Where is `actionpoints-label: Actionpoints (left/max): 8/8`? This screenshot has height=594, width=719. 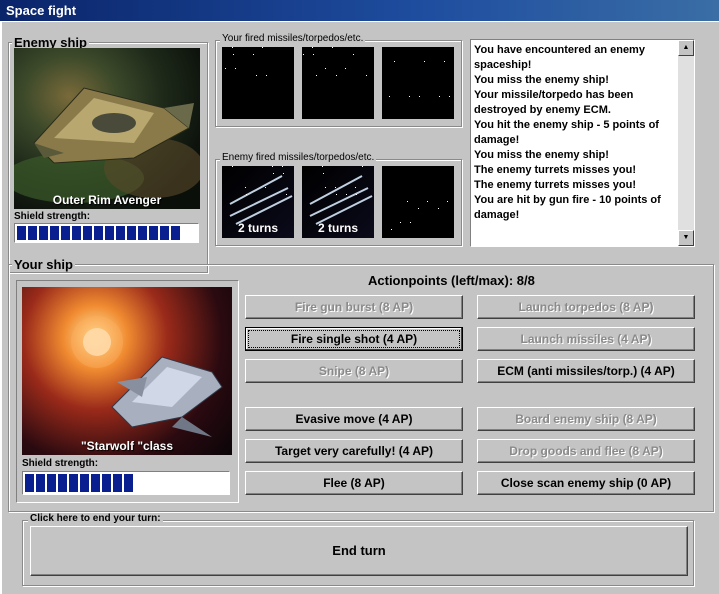 actionpoints-label: Actionpoints (left/max): 8/8 is located at coordinates (451, 280).